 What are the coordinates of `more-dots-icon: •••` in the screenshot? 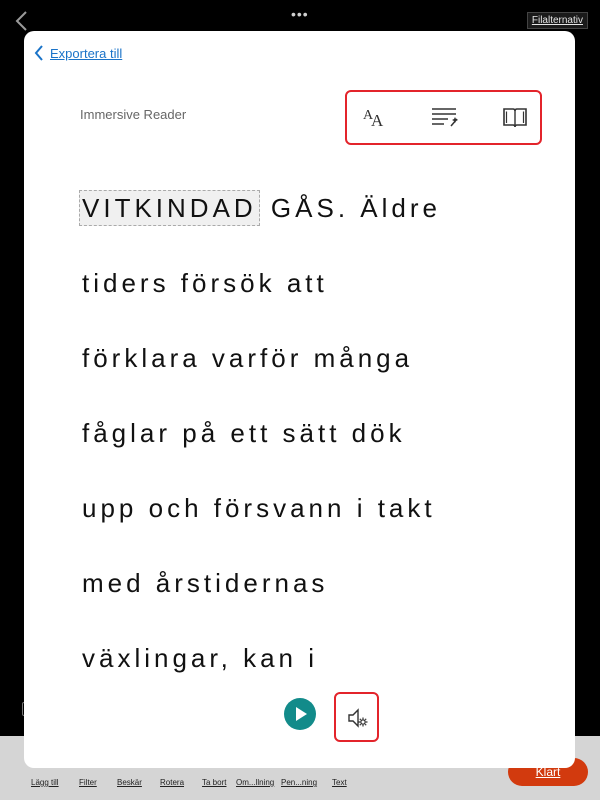 It's located at (300, 14).